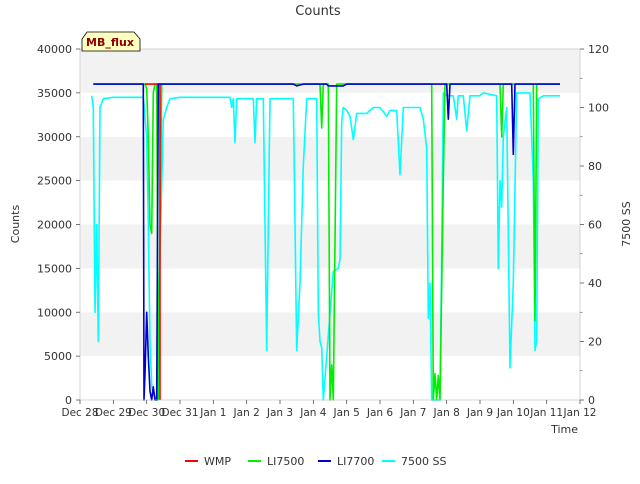  What do you see at coordinates (54, 137) in the screenshot?
I see `y-tick-label: 30000` at bounding box center [54, 137].